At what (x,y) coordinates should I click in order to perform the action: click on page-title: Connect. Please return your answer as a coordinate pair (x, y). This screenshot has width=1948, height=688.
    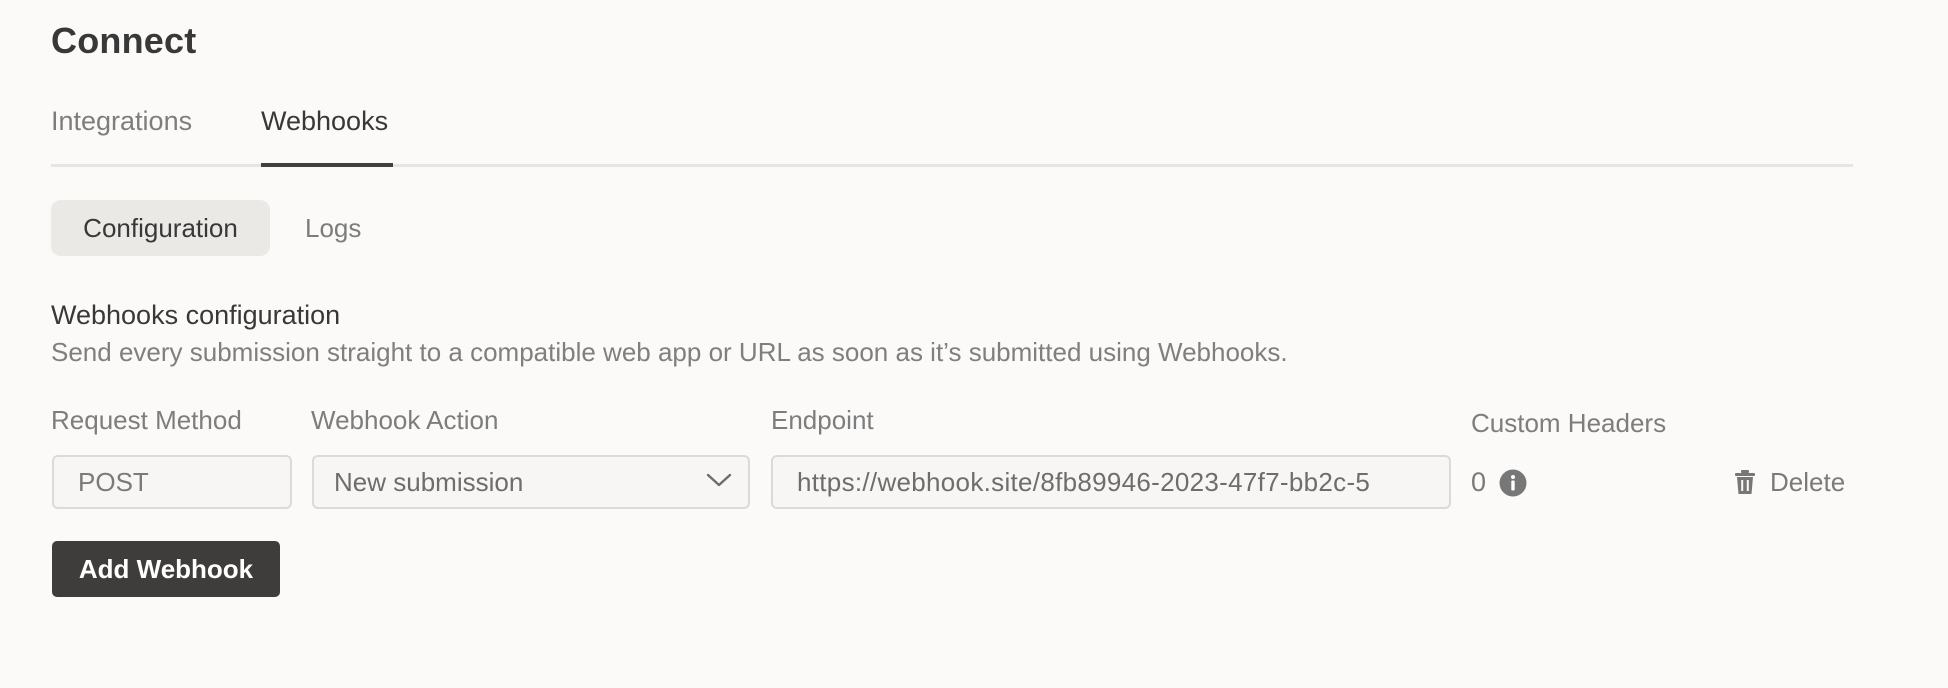
    Looking at the image, I should click on (124, 40).